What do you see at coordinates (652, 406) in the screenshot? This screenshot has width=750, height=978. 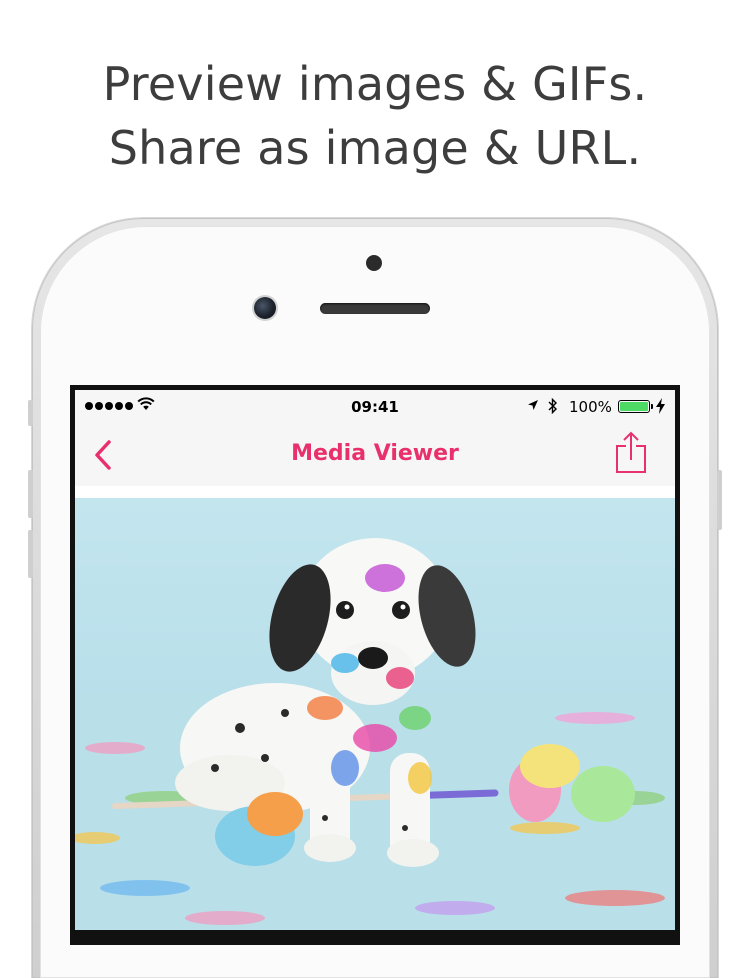 I see `battery-cap` at bounding box center [652, 406].